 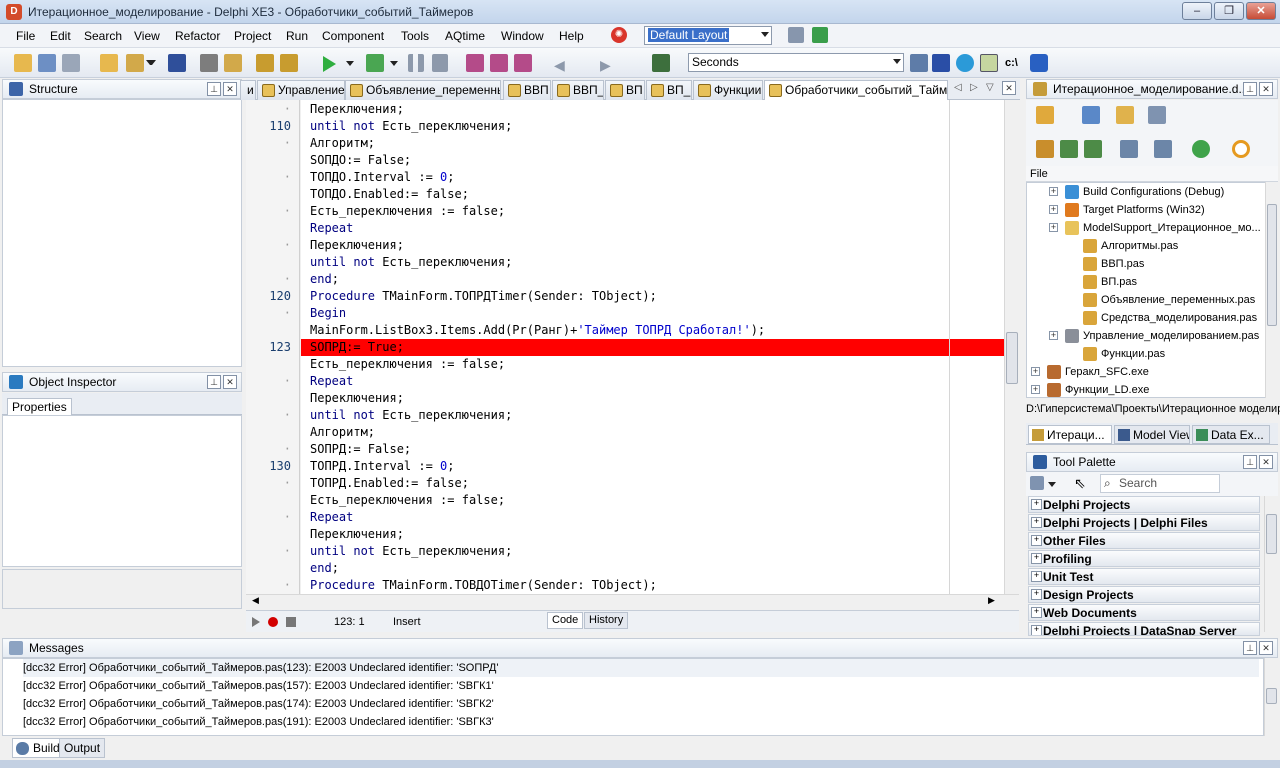 I want to click on menu-search: Search, so click(x=103, y=36).